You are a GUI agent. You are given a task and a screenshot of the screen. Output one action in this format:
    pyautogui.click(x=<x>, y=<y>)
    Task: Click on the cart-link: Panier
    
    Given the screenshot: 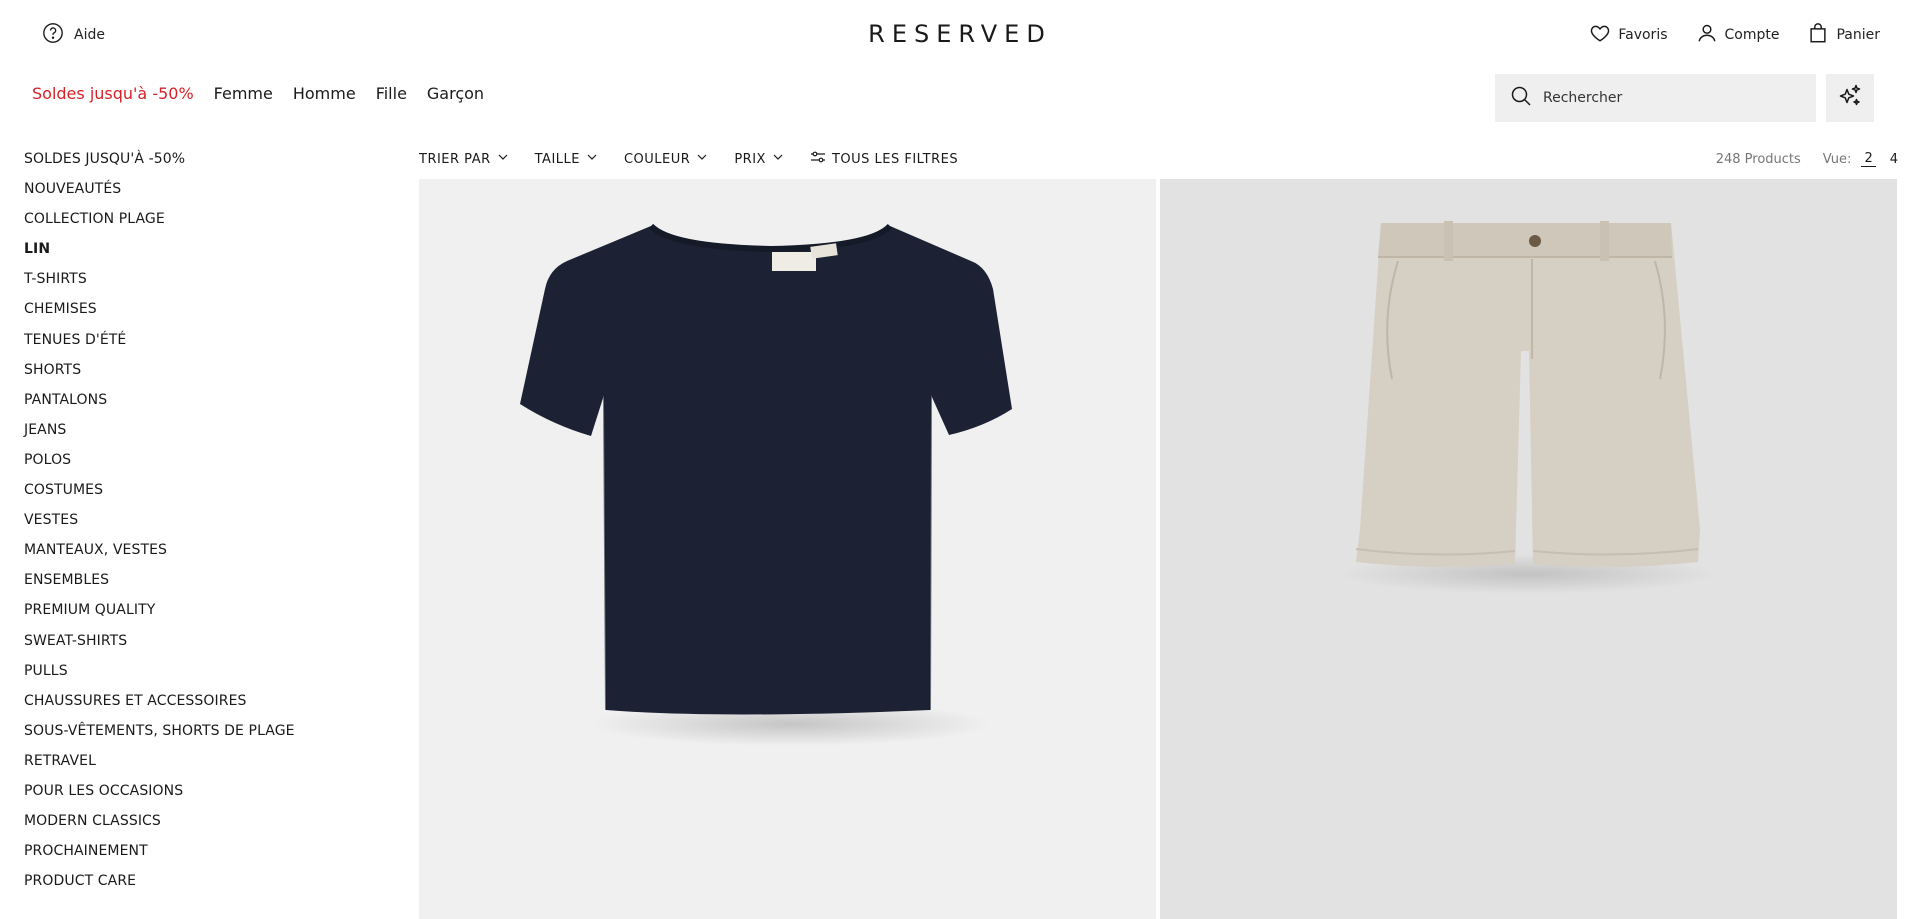 What is the action you would take?
    pyautogui.click(x=1843, y=35)
    